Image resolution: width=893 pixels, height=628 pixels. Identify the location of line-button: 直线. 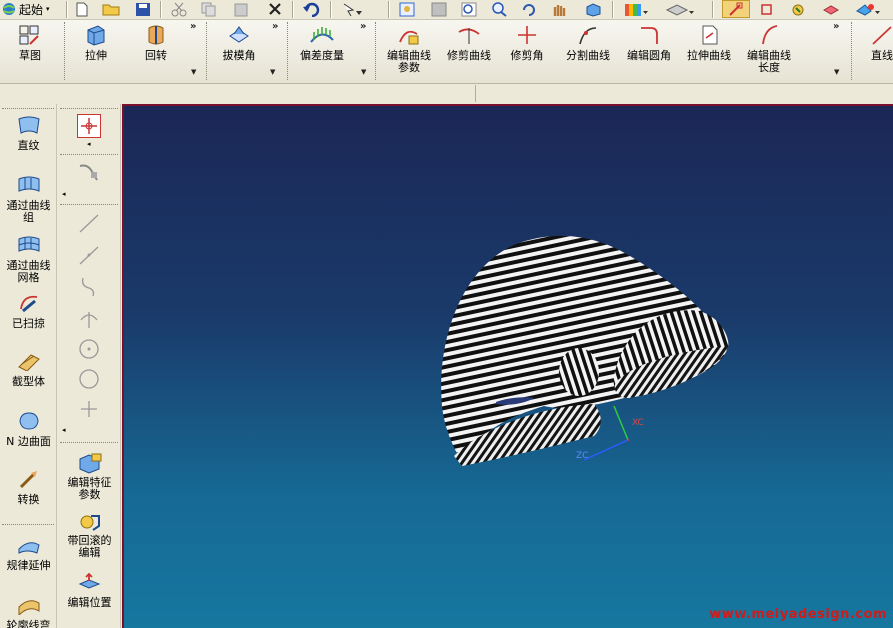
(877, 42).